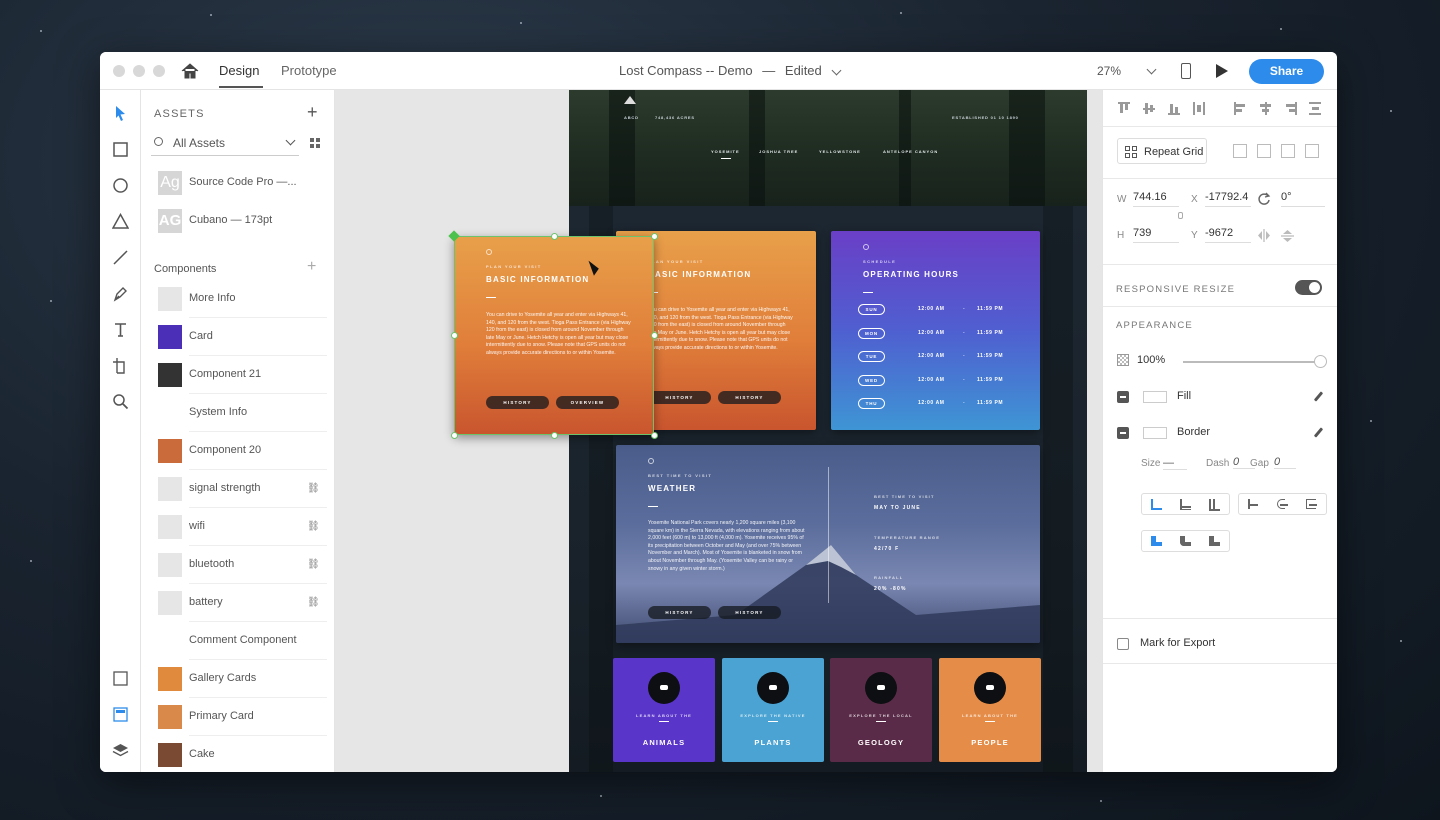 The width and height of the screenshot is (1440, 820). What do you see at coordinates (1180, 215) in the screenshot?
I see `lock-aspect-icon` at bounding box center [1180, 215].